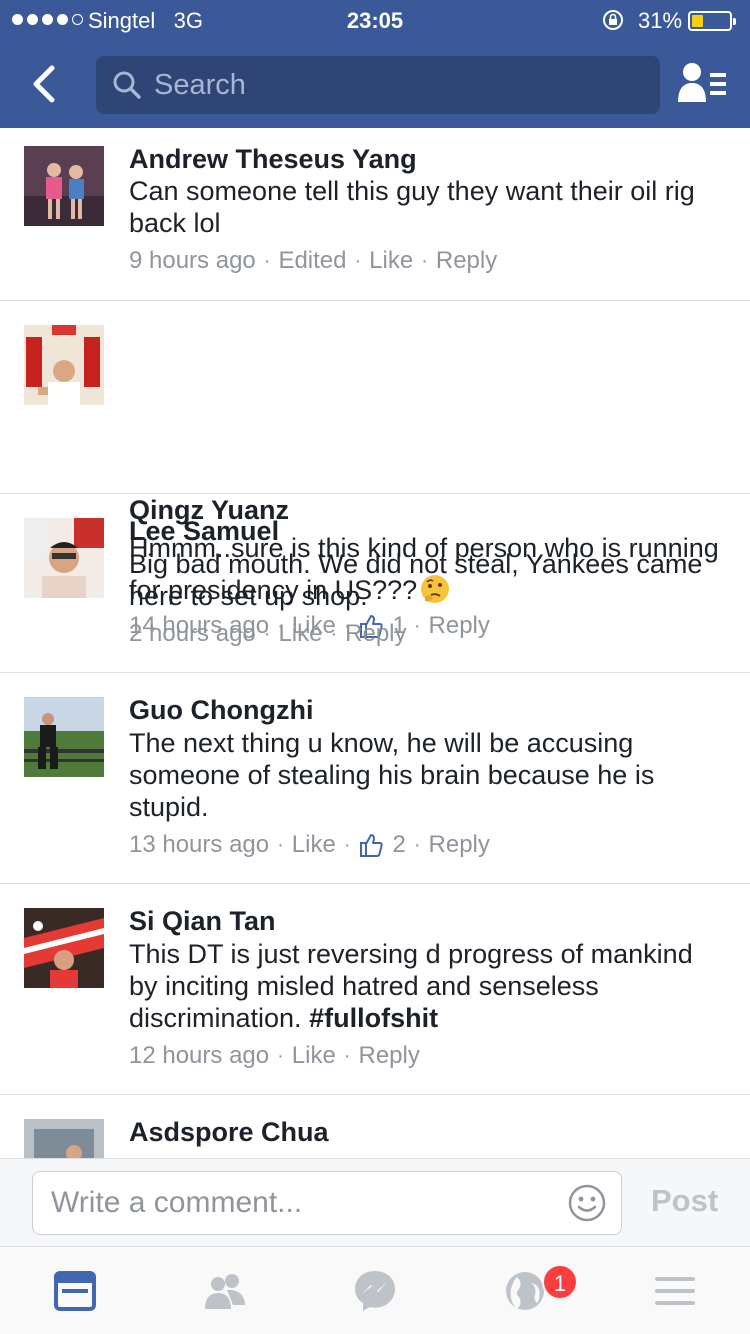 The height and width of the screenshot is (1334, 750). What do you see at coordinates (199, 1056) in the screenshot?
I see `comment-time: 12 hours ago` at bounding box center [199, 1056].